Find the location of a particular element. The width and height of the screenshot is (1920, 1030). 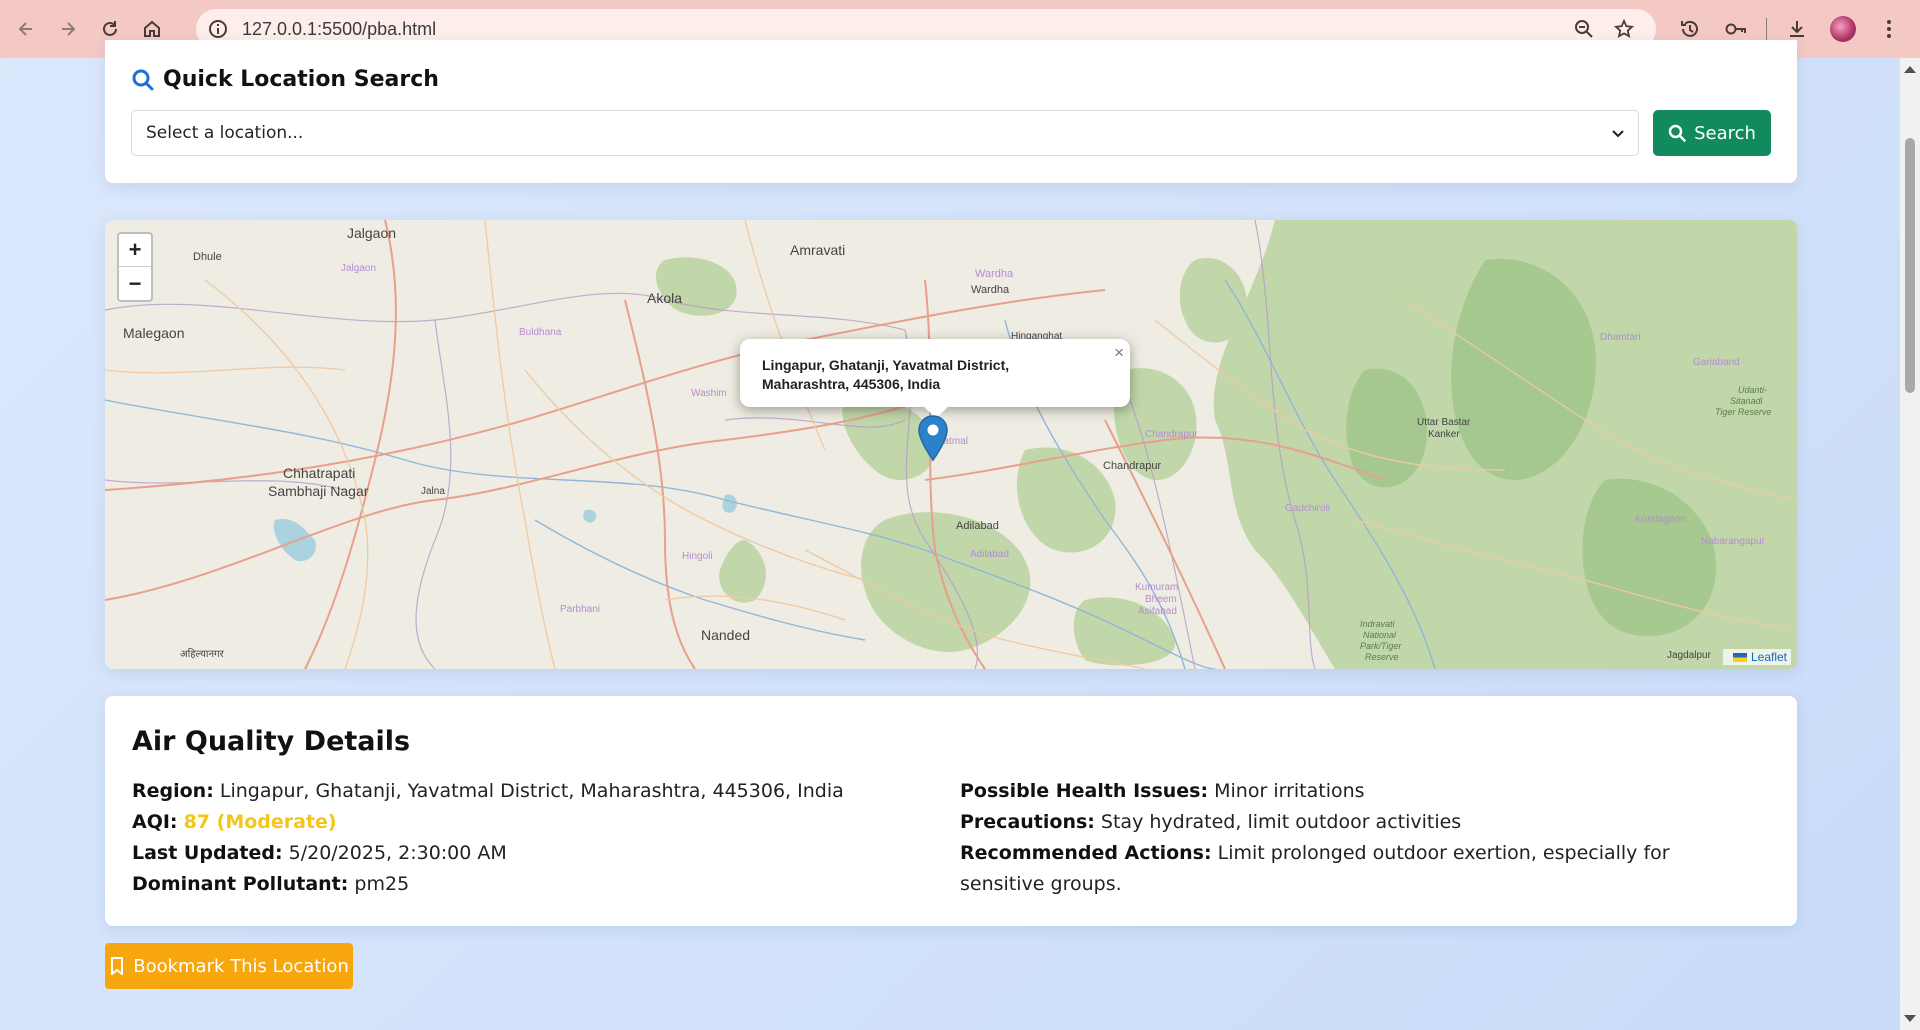

map-label-chhatrapati: Chhatrapati is located at coordinates (319, 473).